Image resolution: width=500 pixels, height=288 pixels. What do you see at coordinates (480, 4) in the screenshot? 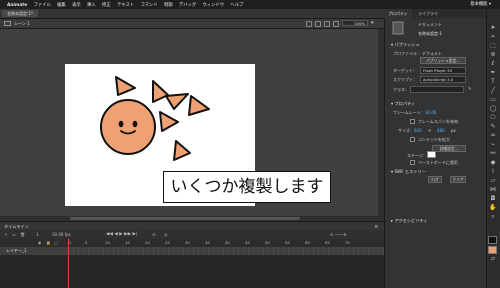
I see `workspace-switcher: 基本機能 ▾` at bounding box center [480, 4].